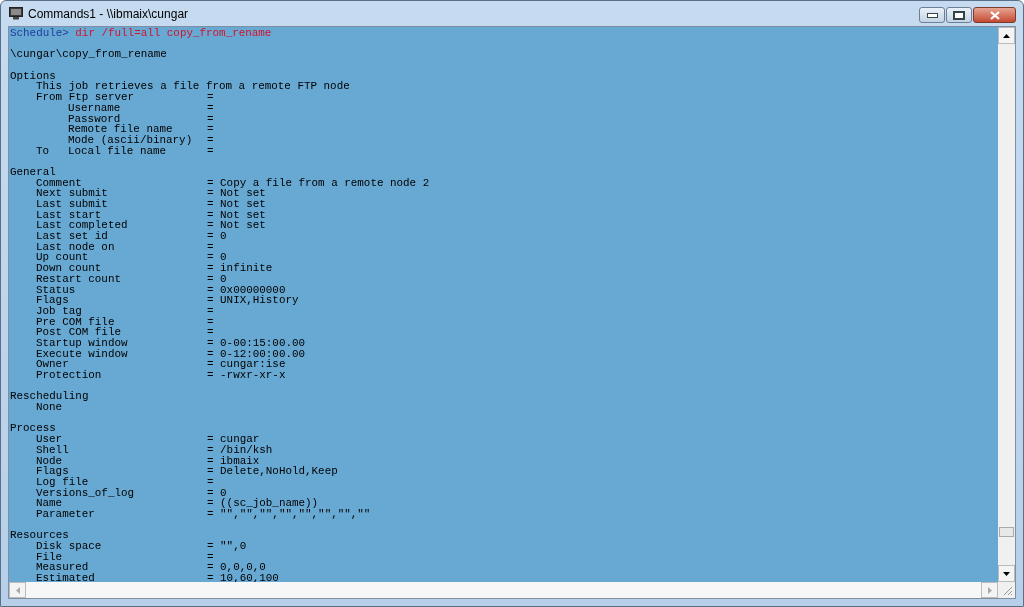 Image resolution: width=1024 pixels, height=607 pixels. I want to click on field-label: Last node on, so click(75, 246).